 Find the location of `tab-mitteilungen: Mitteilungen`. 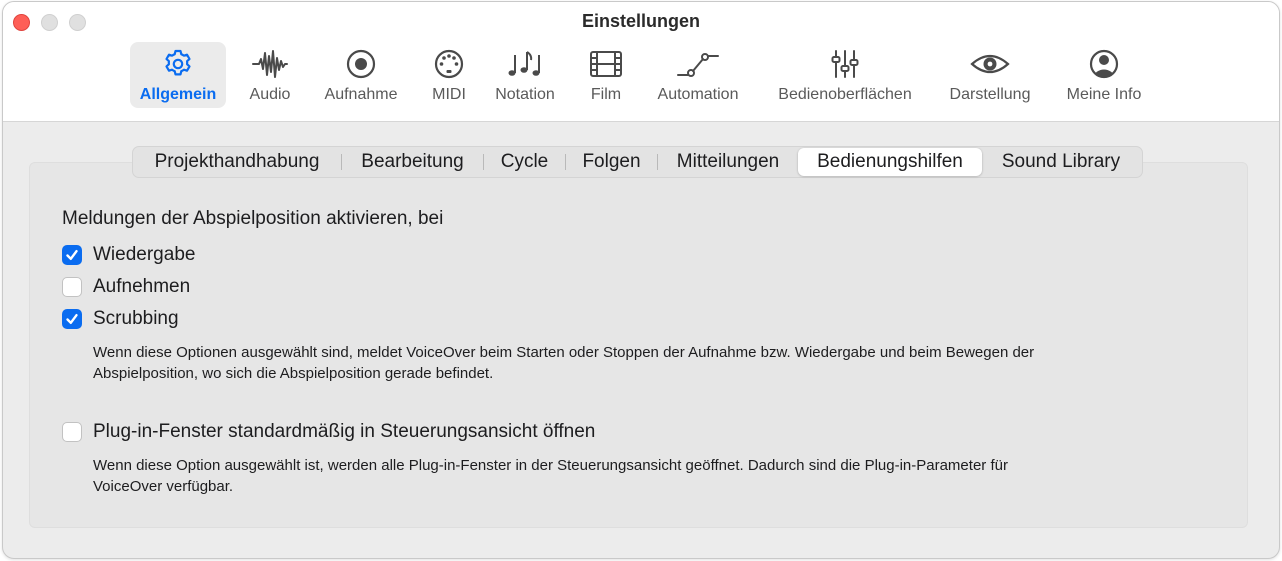

tab-mitteilungen: Mitteilungen is located at coordinates (728, 162).